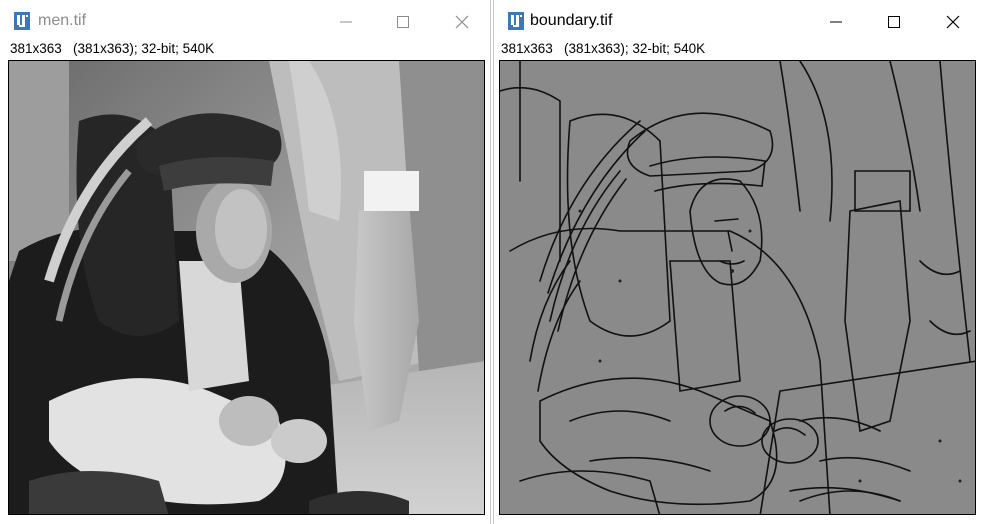 The width and height of the screenshot is (986, 524). What do you see at coordinates (62, 20) in the screenshot?
I see `window-title: men.tif` at bounding box center [62, 20].